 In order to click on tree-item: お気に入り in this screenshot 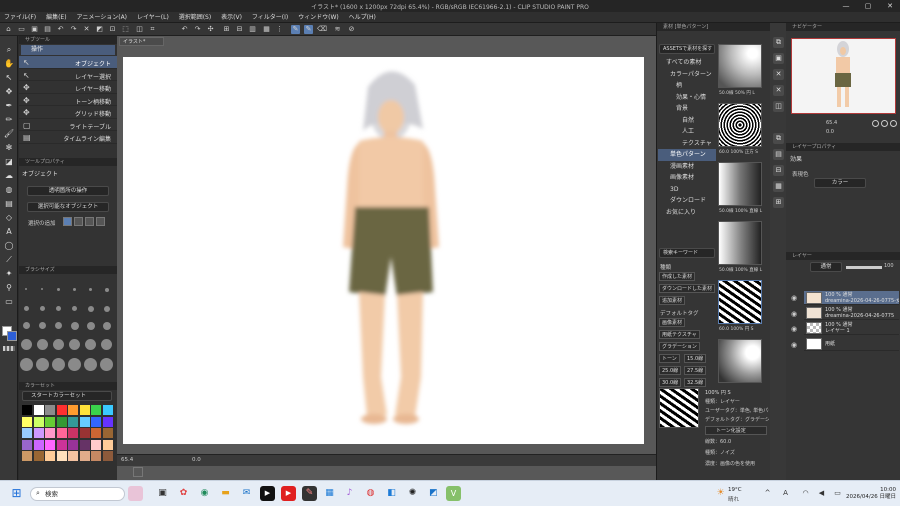, I will do `click(687, 213)`.